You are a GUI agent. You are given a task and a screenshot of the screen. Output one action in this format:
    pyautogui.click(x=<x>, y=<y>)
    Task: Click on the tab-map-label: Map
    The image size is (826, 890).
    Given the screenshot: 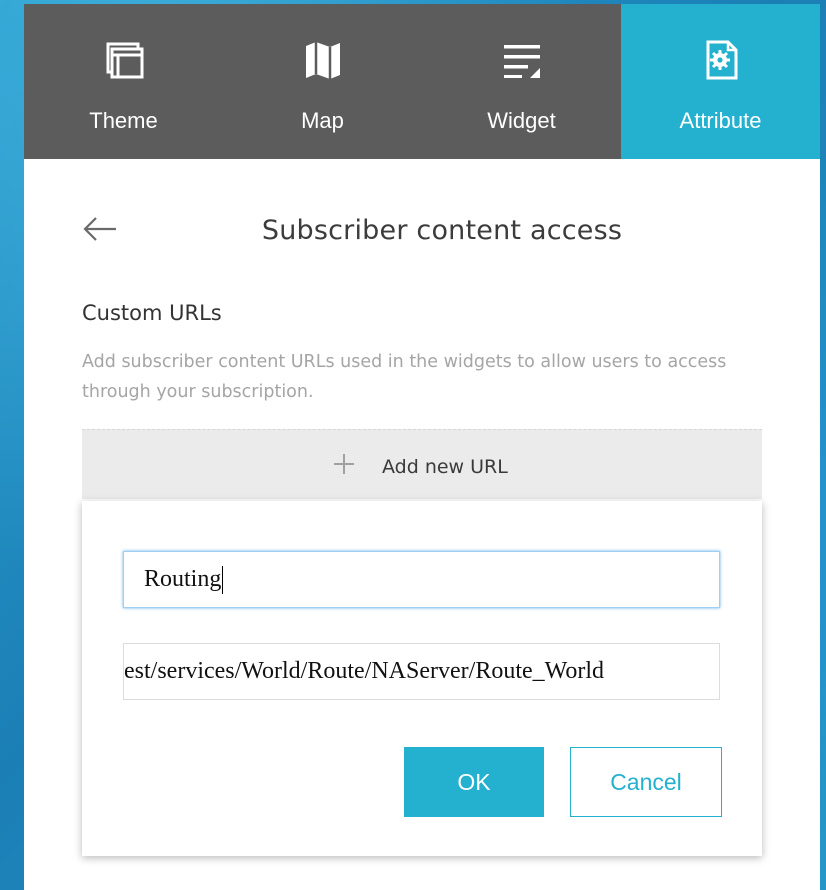 What is the action you would take?
    pyautogui.click(x=322, y=120)
    